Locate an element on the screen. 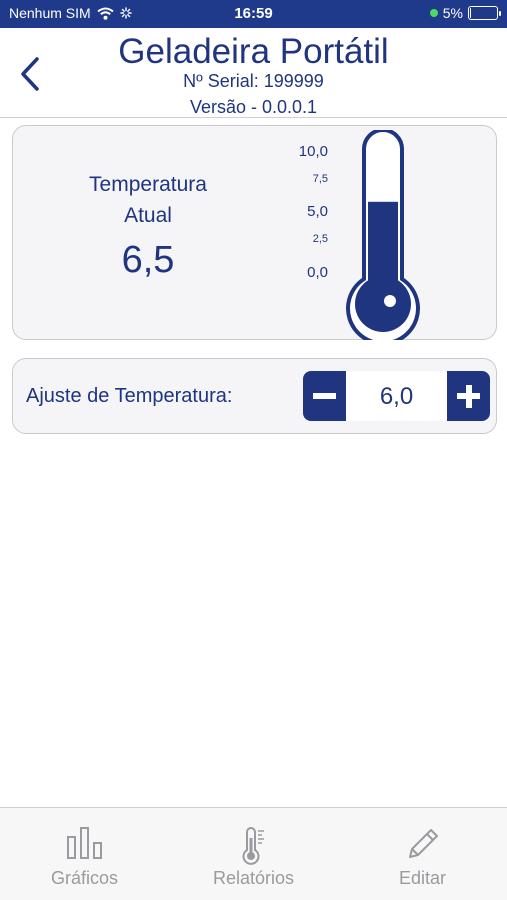  current-temperature-label-line2: Atual is located at coordinates (148, 215).